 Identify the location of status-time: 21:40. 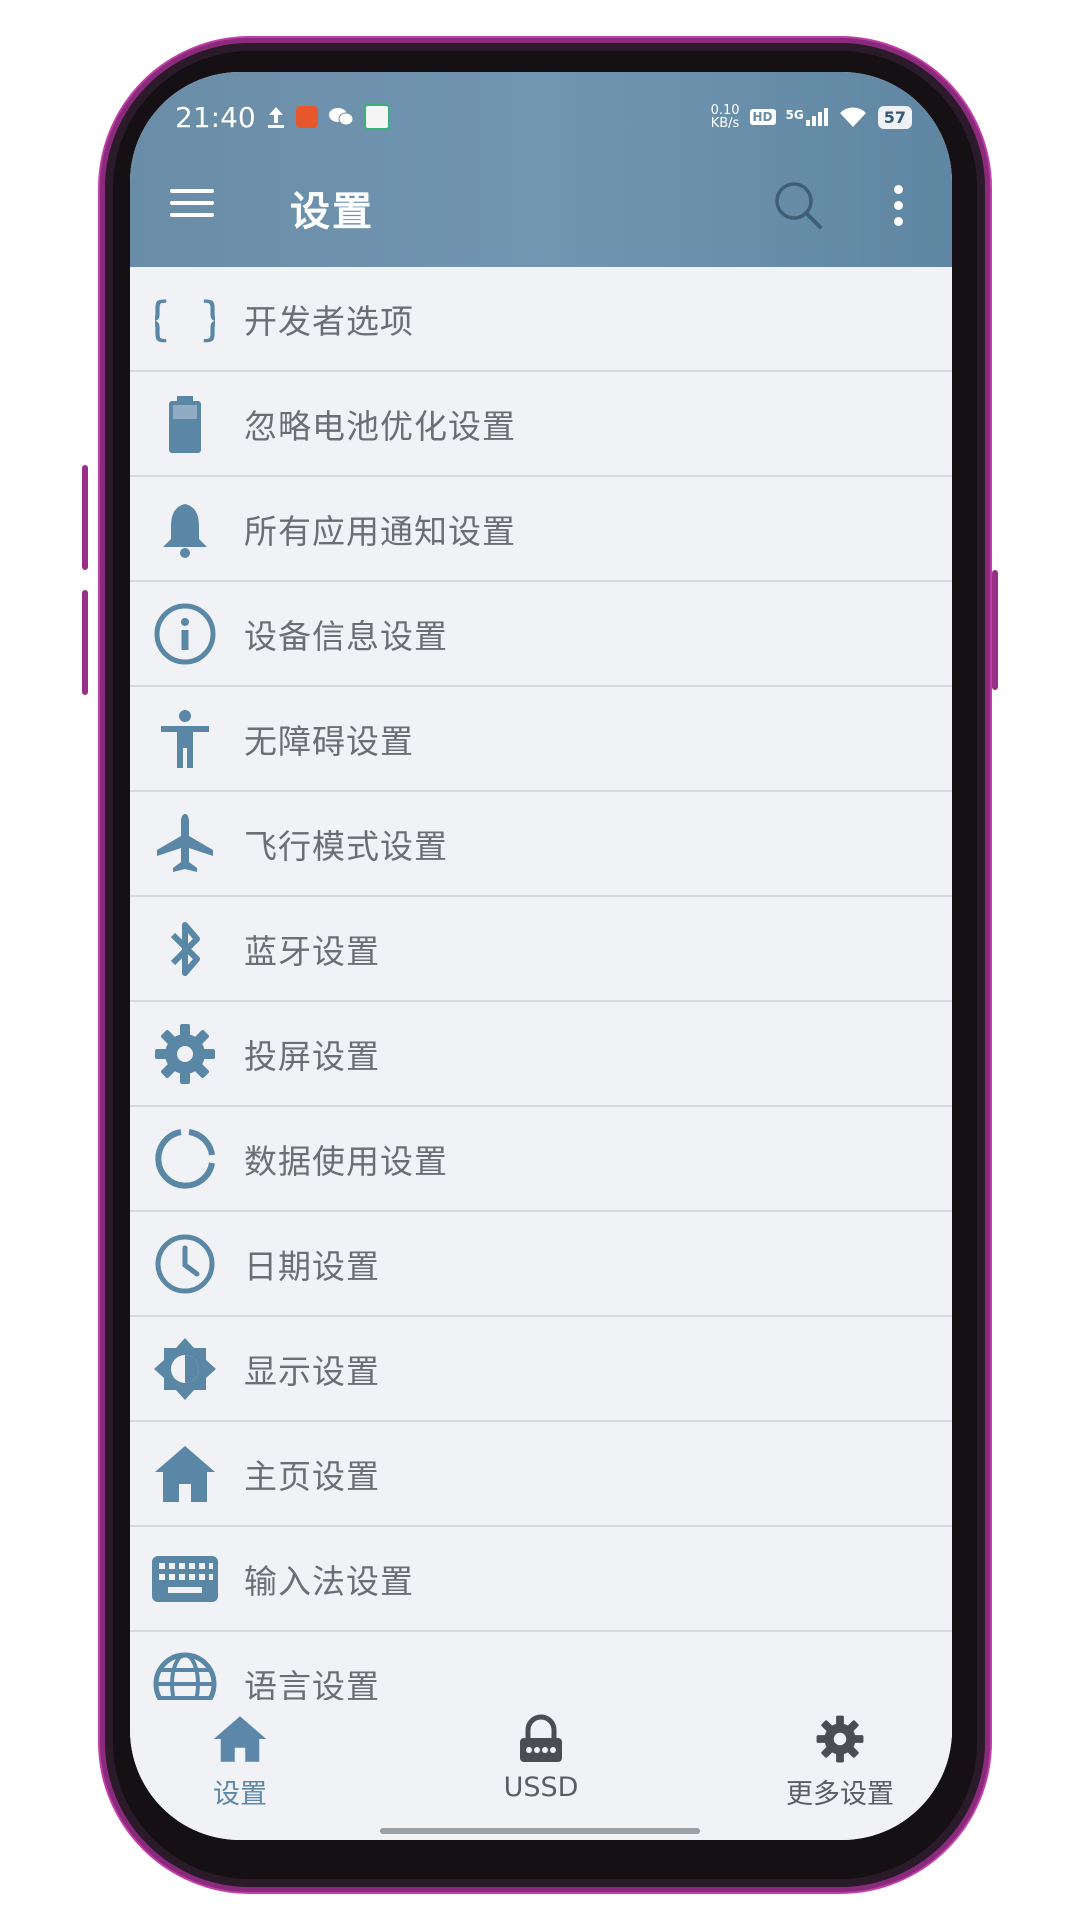
(215, 117).